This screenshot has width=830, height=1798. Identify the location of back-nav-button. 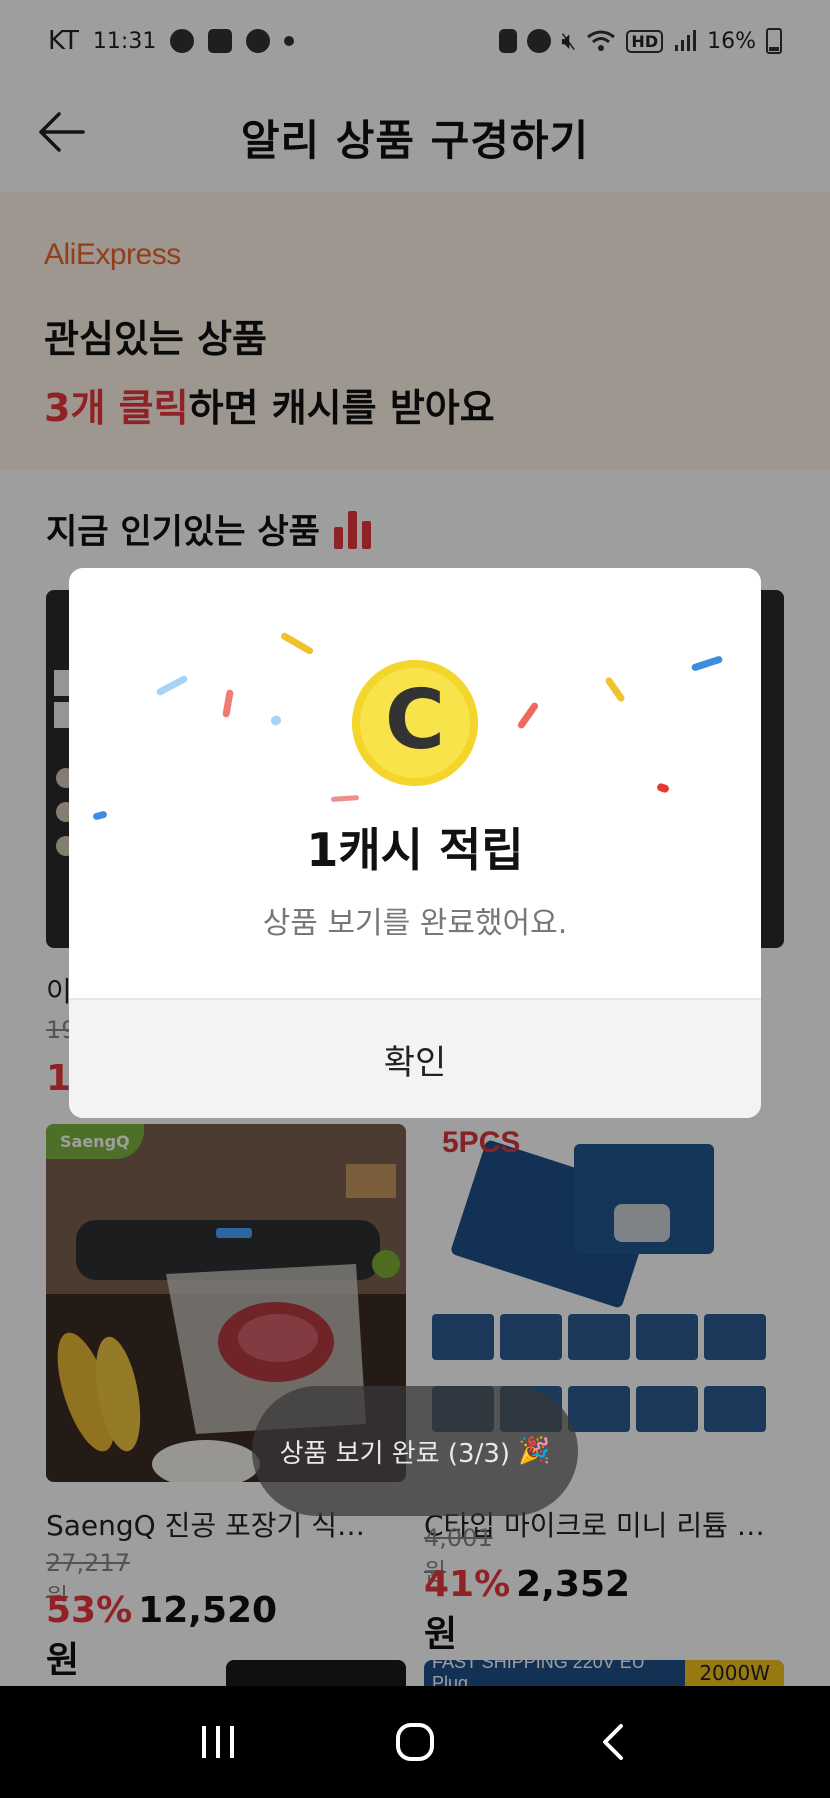
(612, 1742).